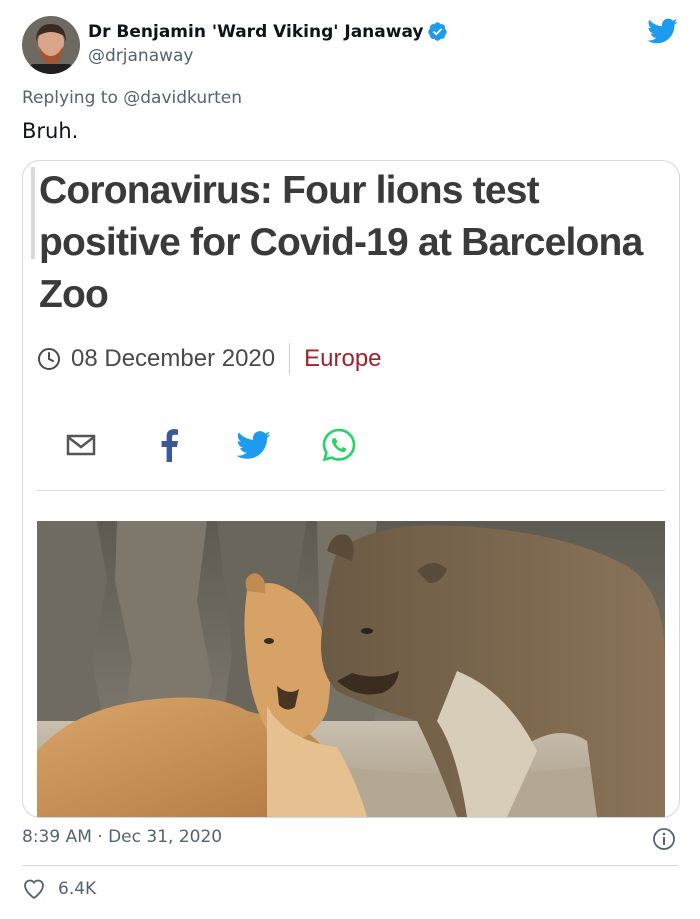 The image size is (700, 919). I want to click on headline-accent-bar, so click(33, 213).